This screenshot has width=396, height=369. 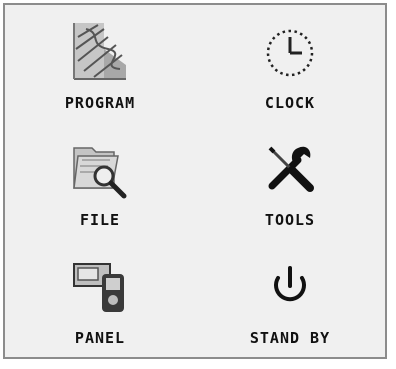 What do you see at coordinates (290, 168) in the screenshot?
I see `tools-icon` at bounding box center [290, 168].